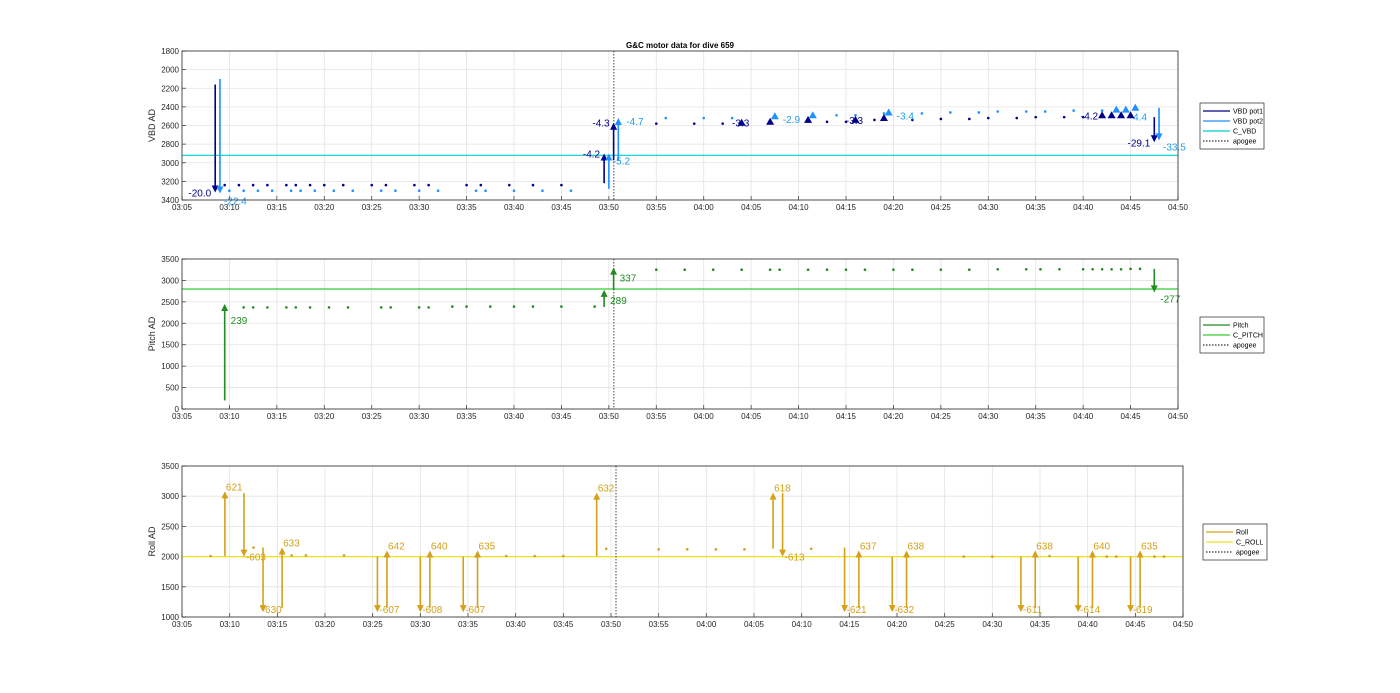  What do you see at coordinates (475, 610) in the screenshot?
I see `value-label: -607` at bounding box center [475, 610].